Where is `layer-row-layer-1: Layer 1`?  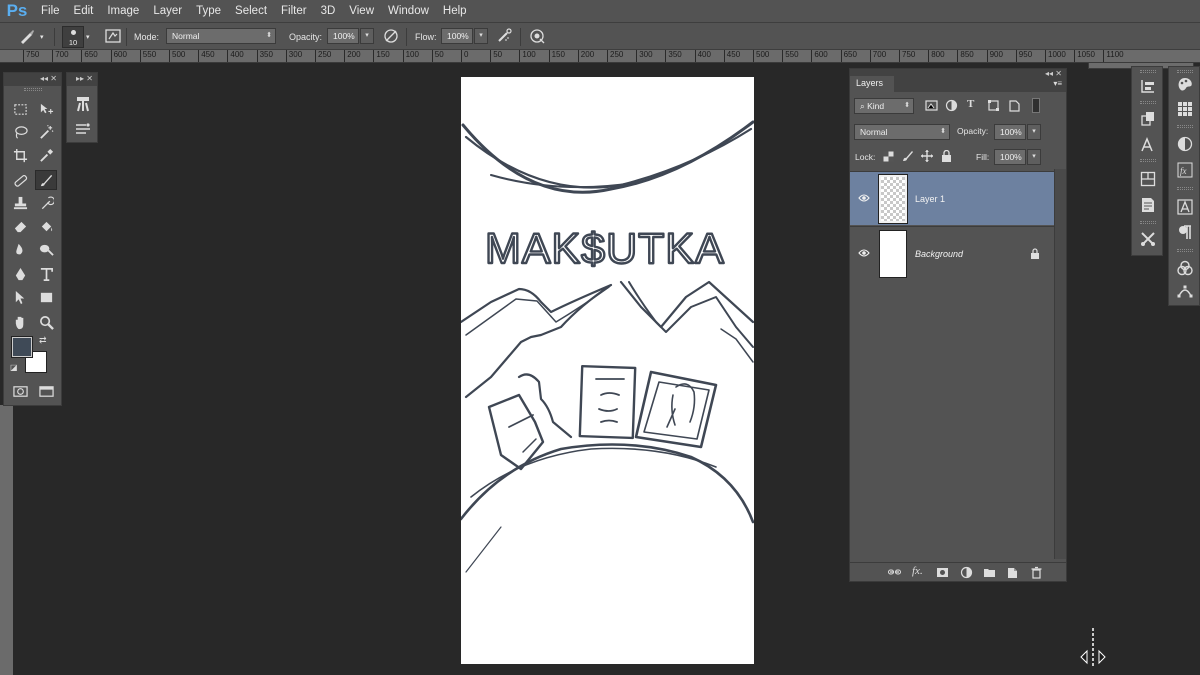 layer-row-layer-1: Layer 1 is located at coordinates (952, 198).